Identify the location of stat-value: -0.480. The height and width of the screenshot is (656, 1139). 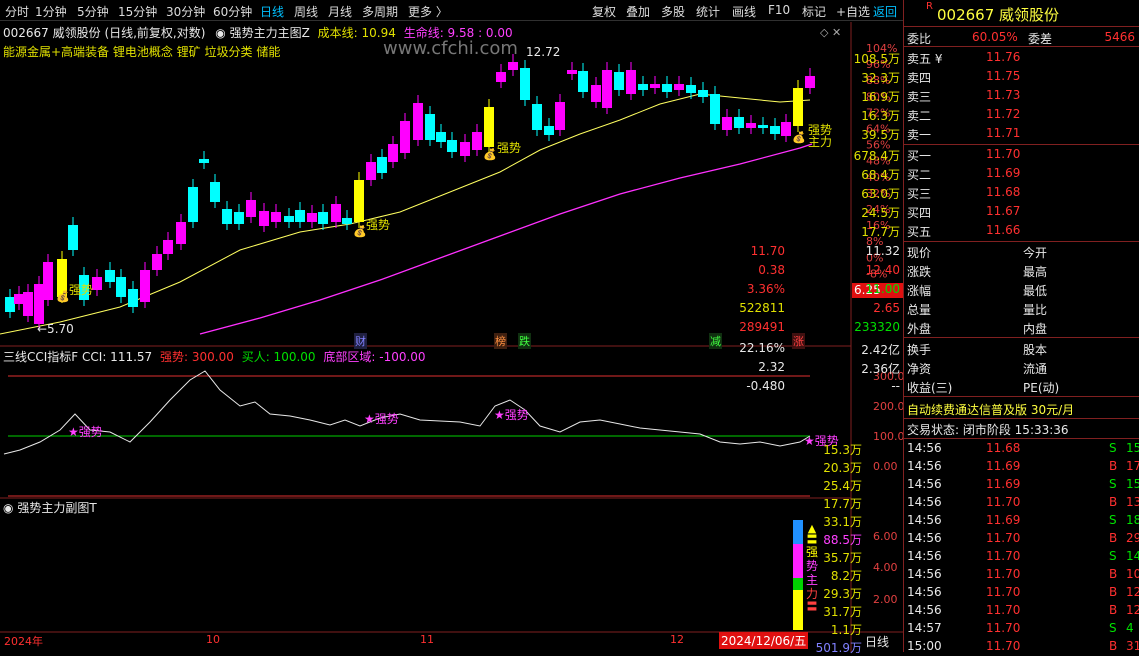
(765, 386).